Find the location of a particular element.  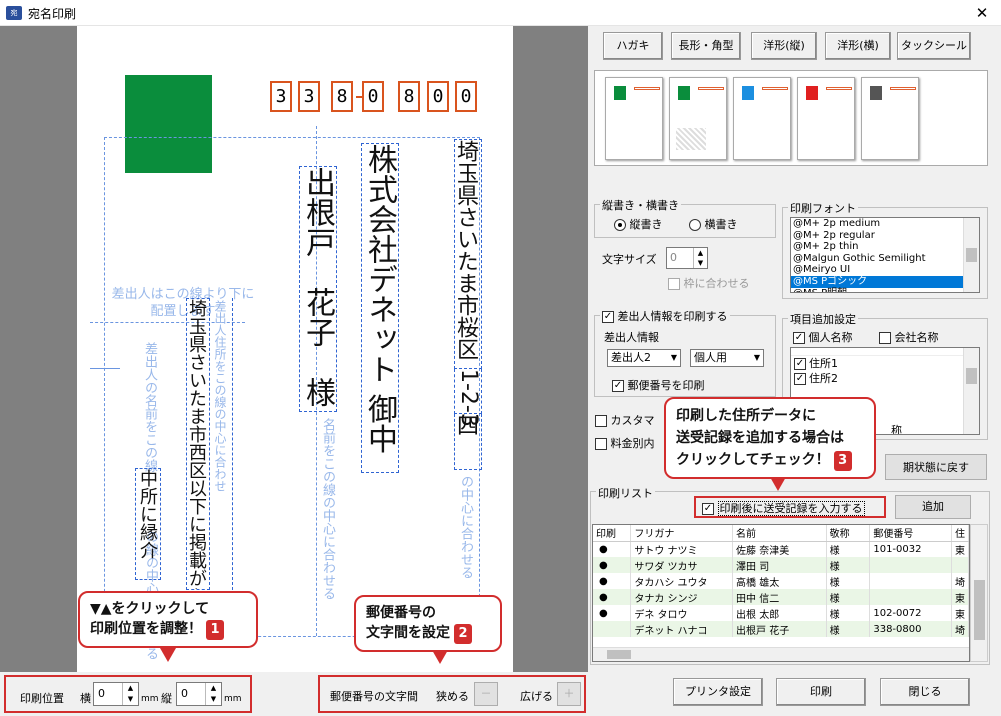

add-button: 追加 is located at coordinates (933, 507).